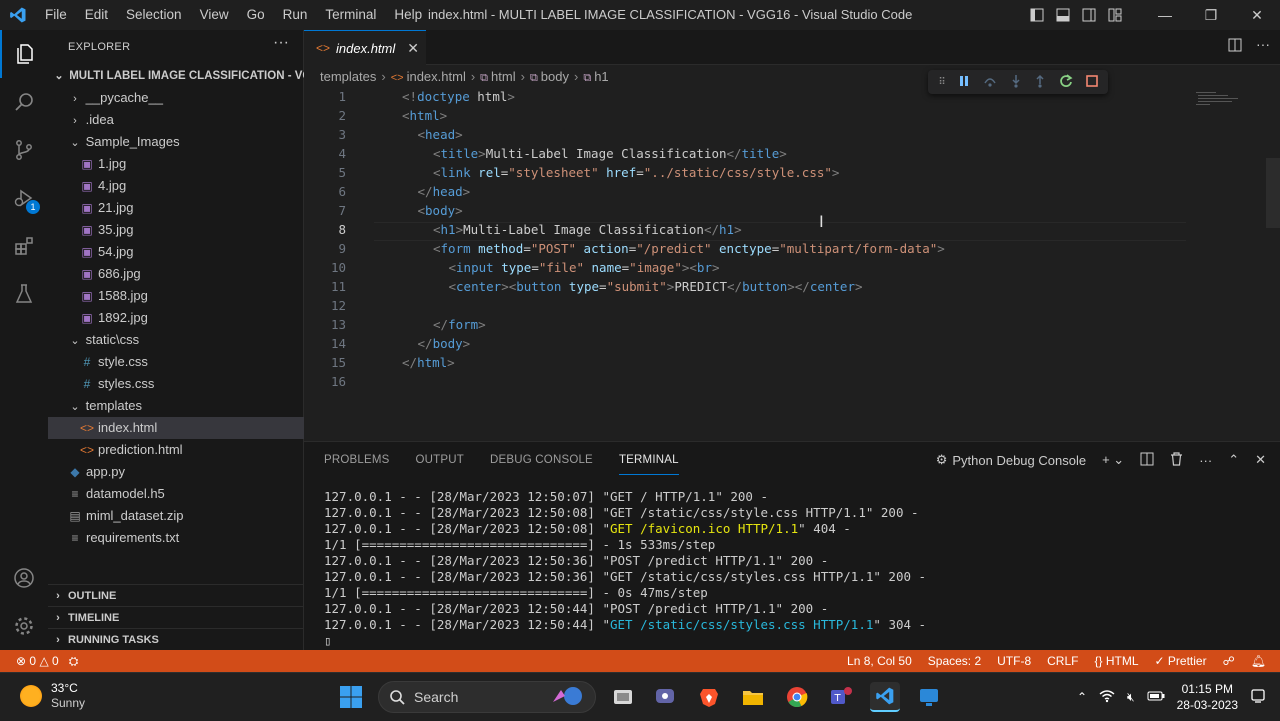 The height and width of the screenshot is (721, 1280). What do you see at coordinates (350, 15) in the screenshot?
I see `menu-terminal: Terminal` at bounding box center [350, 15].